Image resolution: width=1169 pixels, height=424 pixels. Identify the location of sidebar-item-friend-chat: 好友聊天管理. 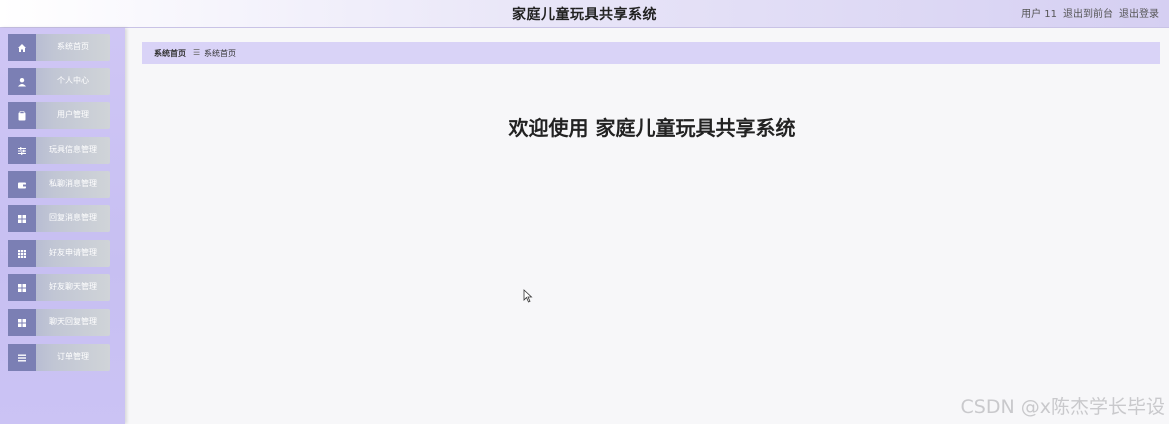
(59, 287).